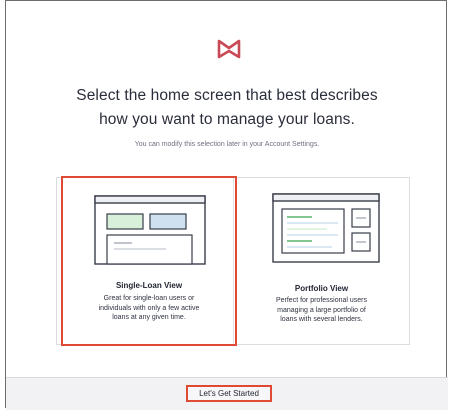  I want to click on option-title: Single-Loan View, so click(149, 285).